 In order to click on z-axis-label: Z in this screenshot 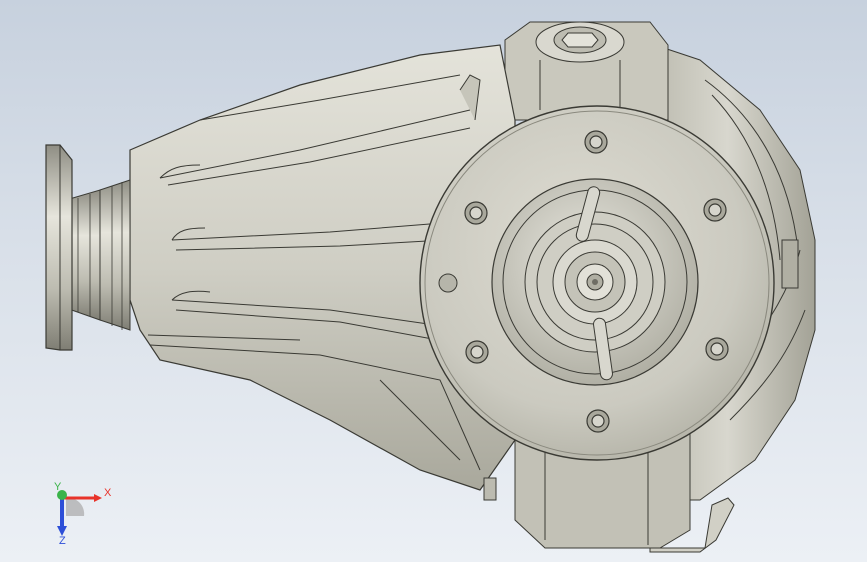, I will do `click(62, 541)`.